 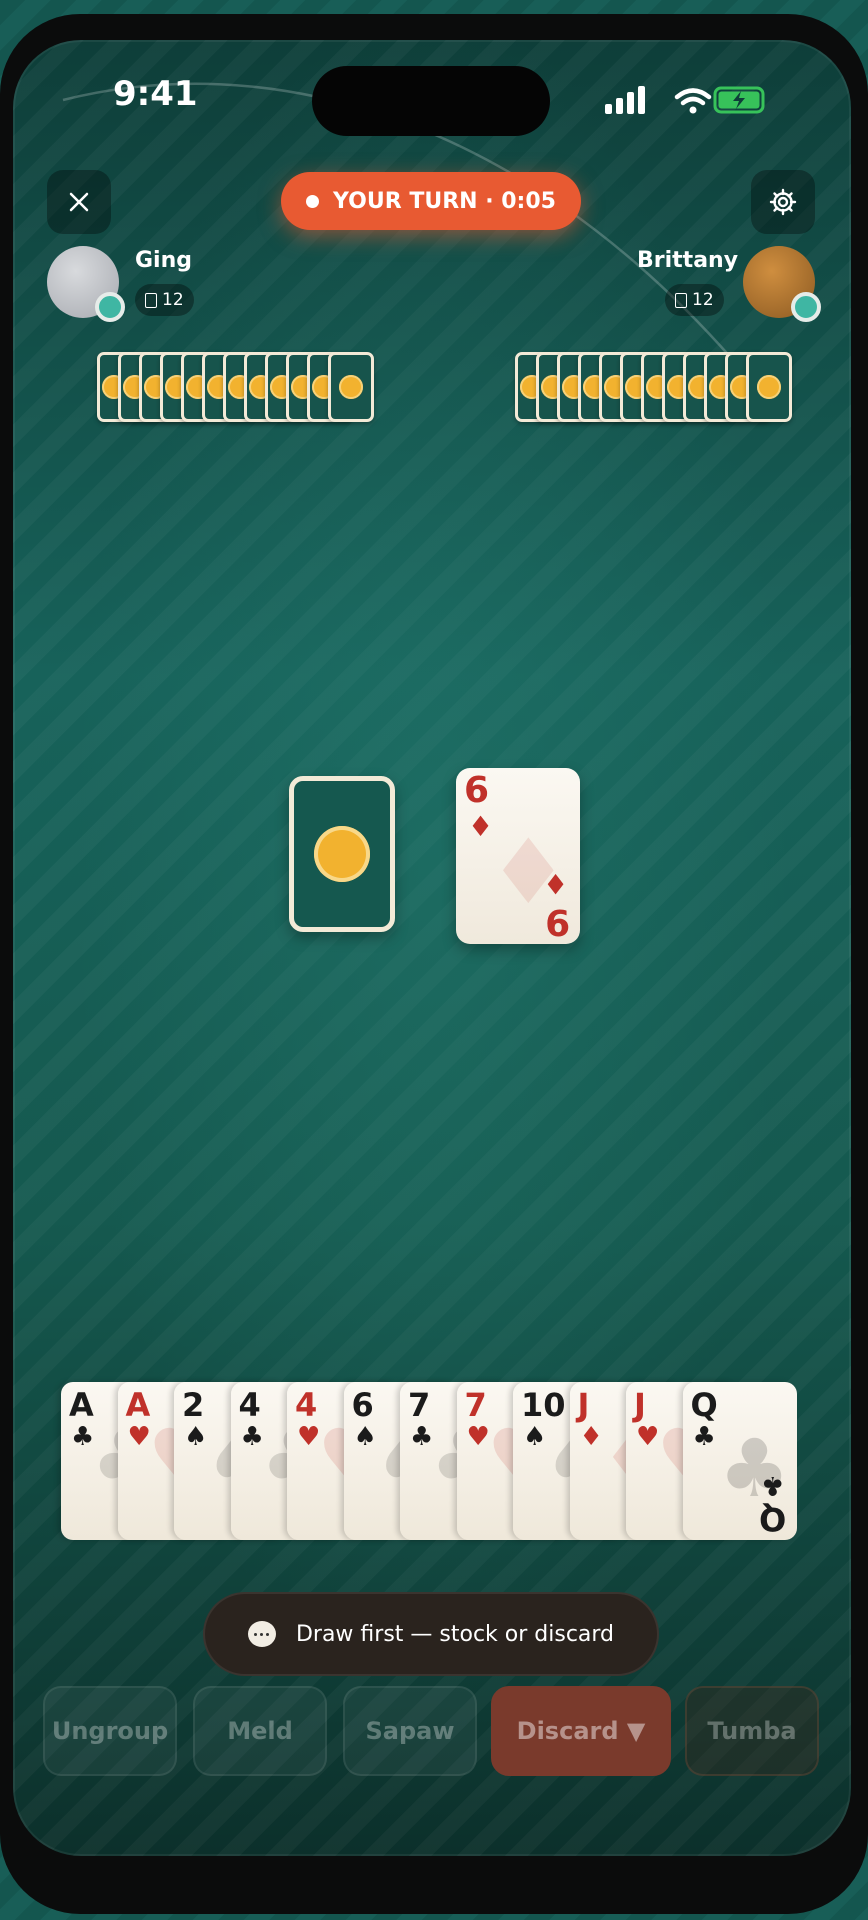 What do you see at coordinates (739, 1461) in the screenshot?
I see `hand-card: Q ♣ ♣ ♣ Q` at bounding box center [739, 1461].